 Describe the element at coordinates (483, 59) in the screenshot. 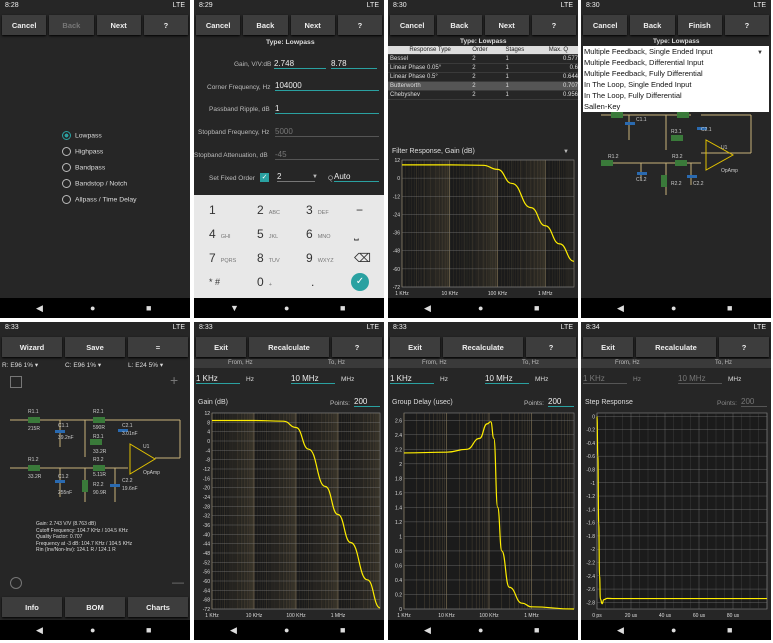

I see `table-row: Bessel 2 1 0.577` at that location.